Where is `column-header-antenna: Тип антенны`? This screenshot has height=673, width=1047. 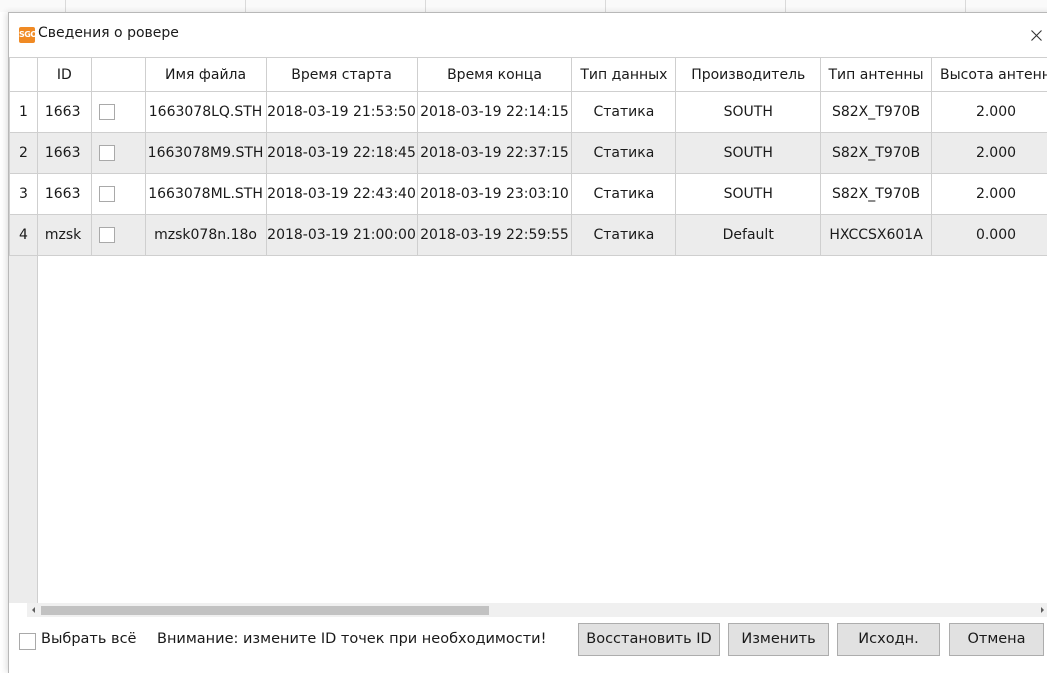 column-header-antenna: Тип антенны is located at coordinates (876, 75).